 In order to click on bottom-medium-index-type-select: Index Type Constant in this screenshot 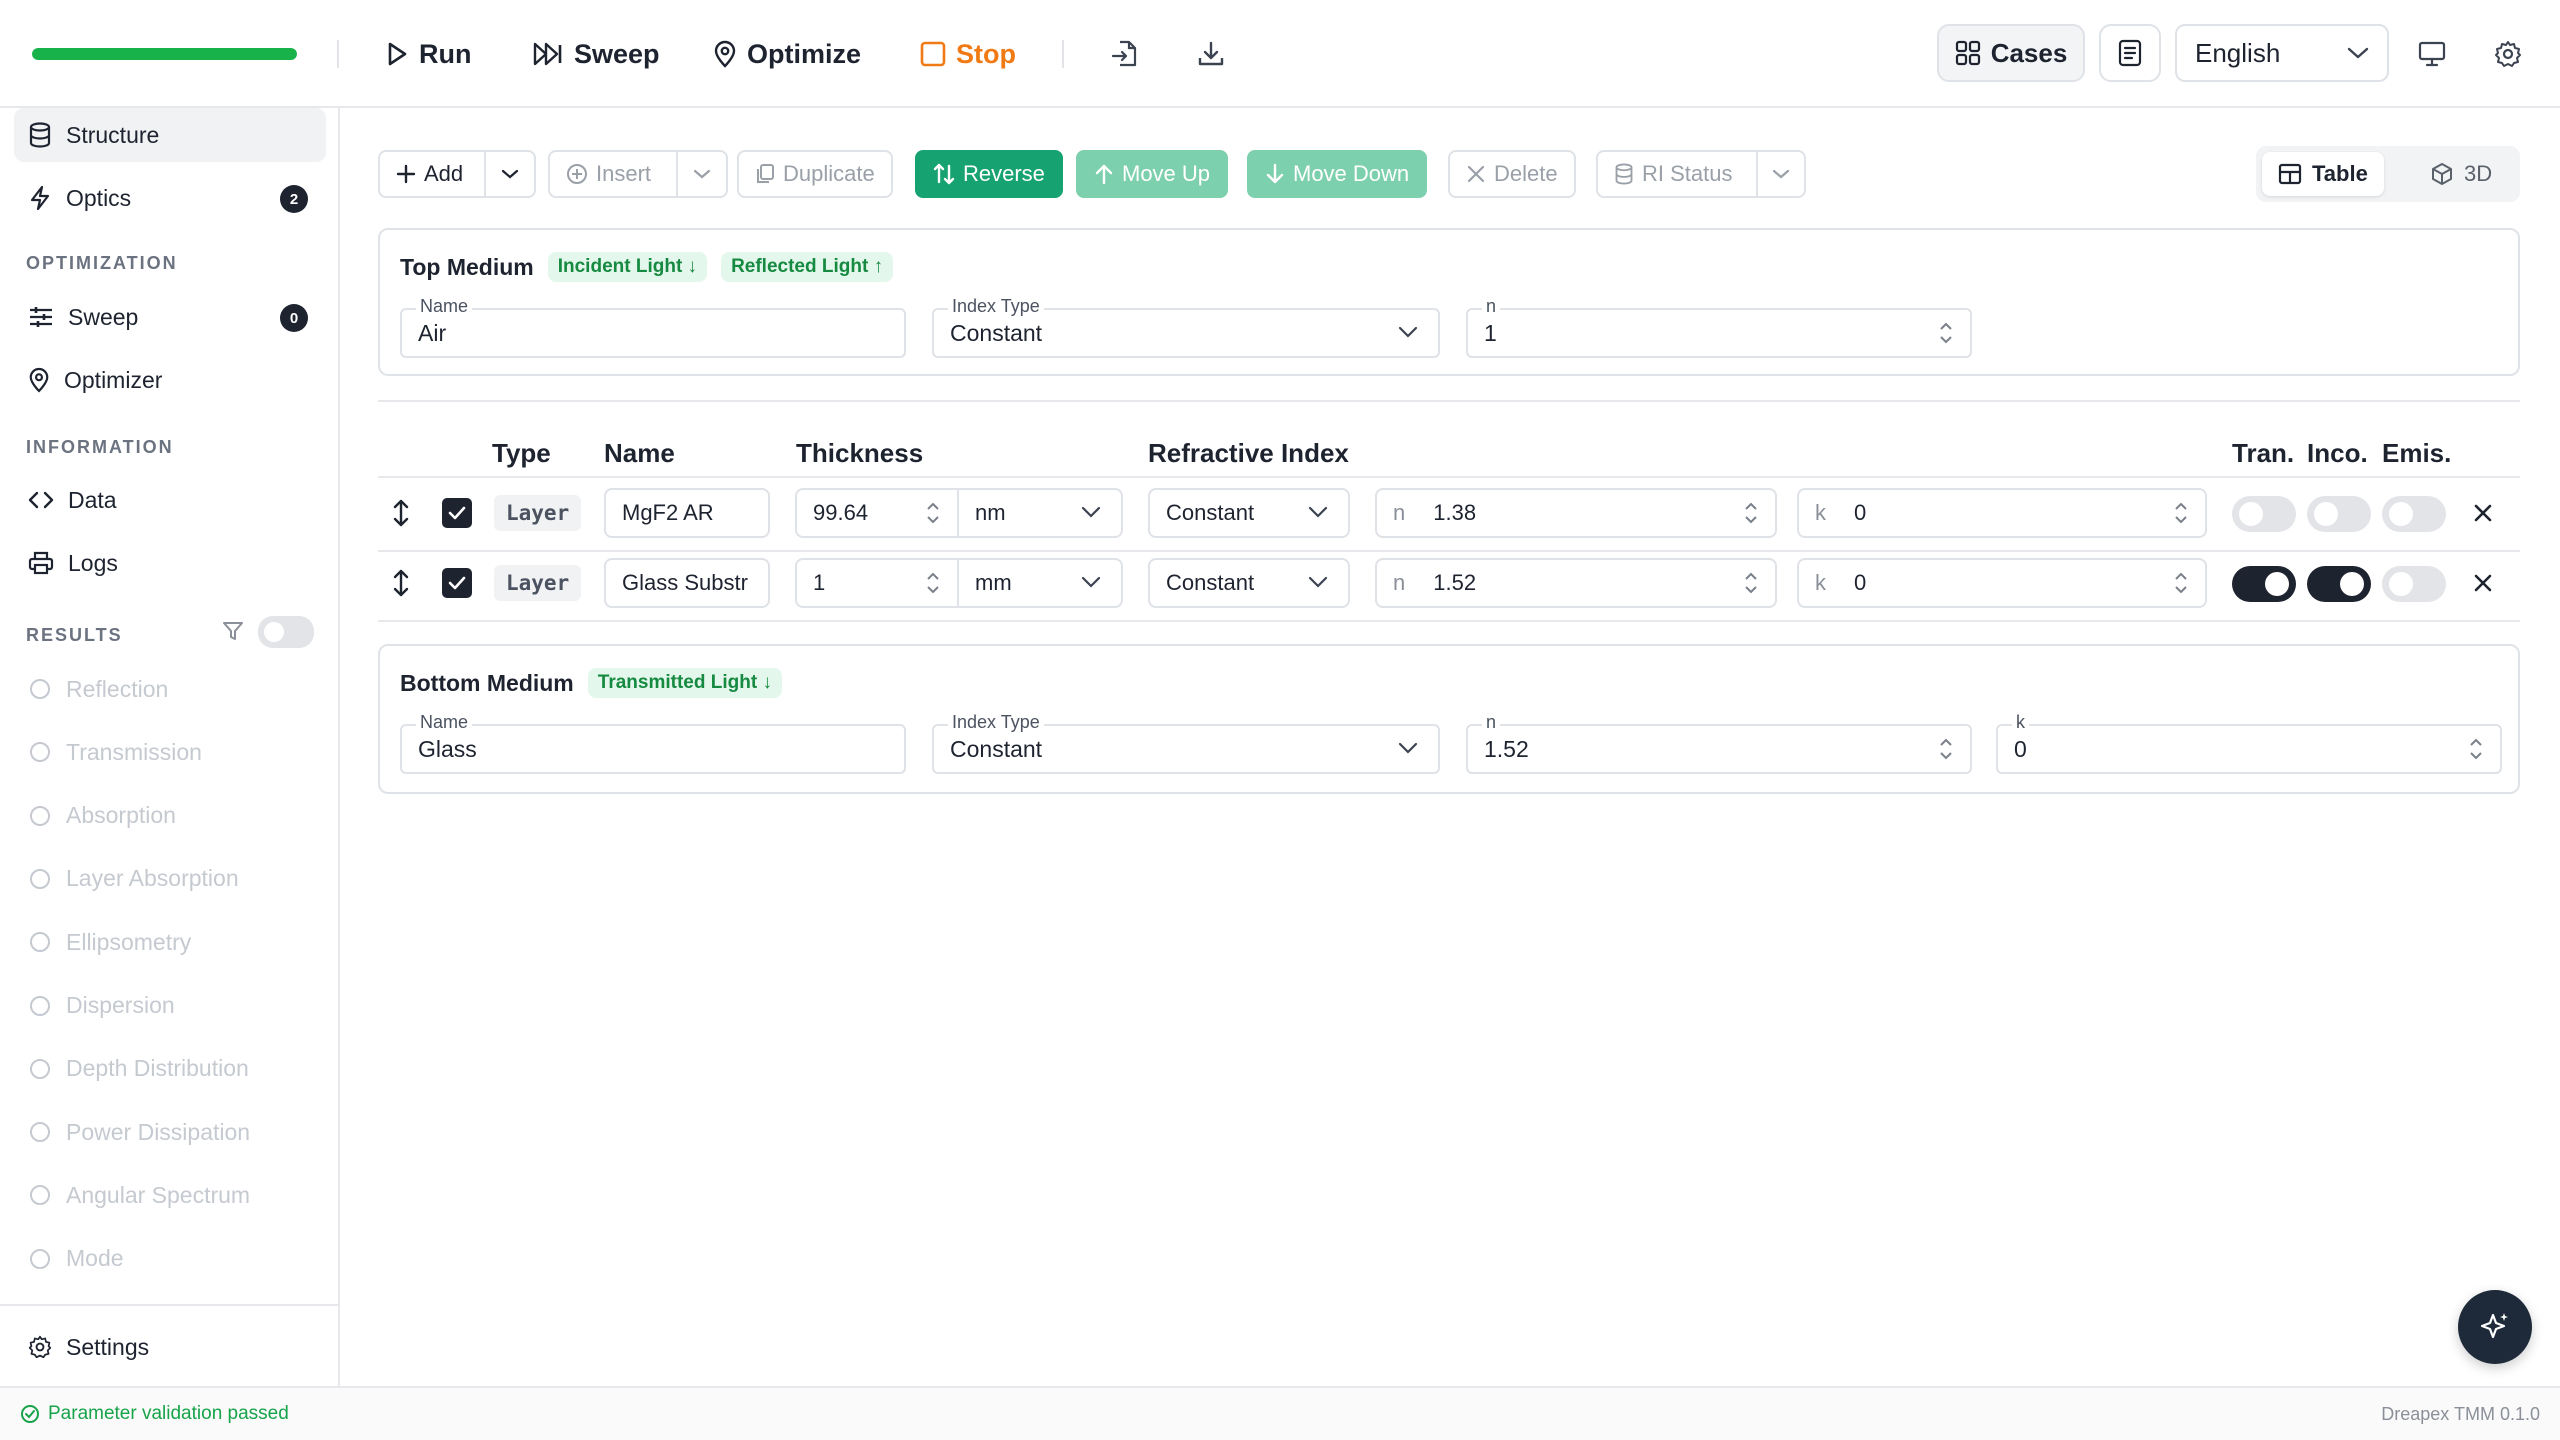, I will do `click(1186, 743)`.